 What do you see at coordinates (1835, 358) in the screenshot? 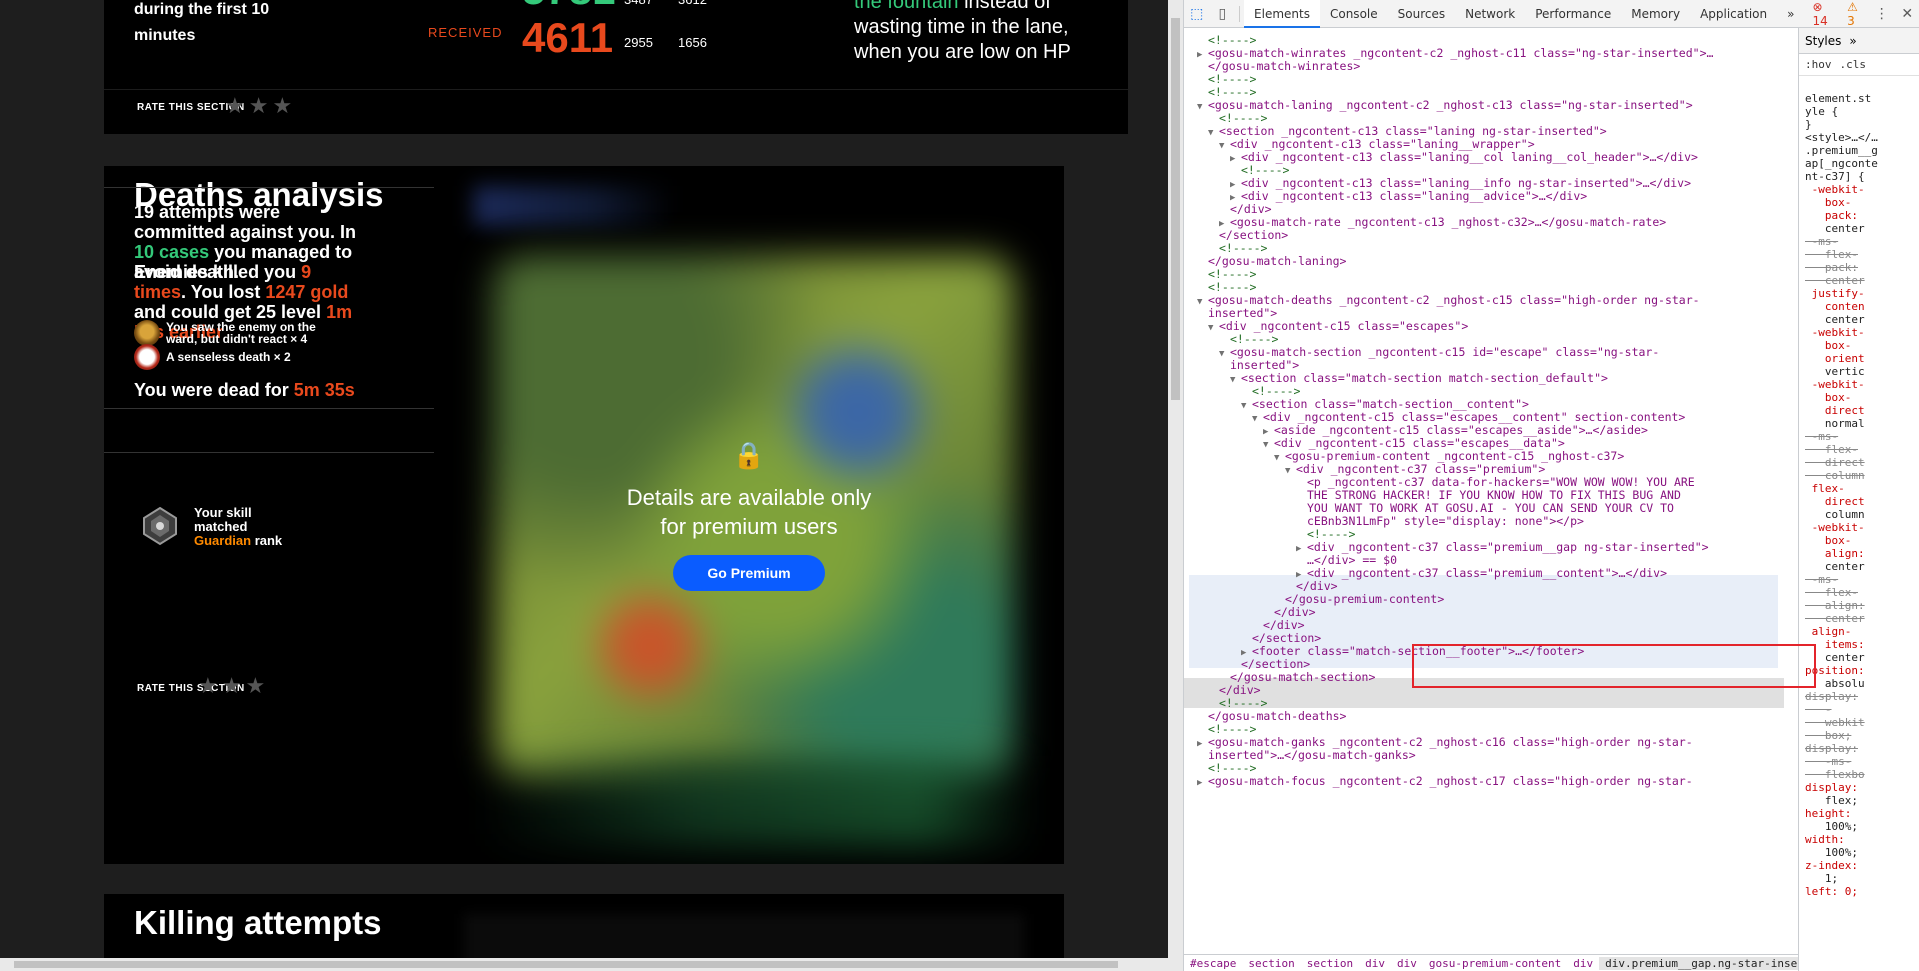
I see `style-rule-line: orient` at bounding box center [1835, 358].